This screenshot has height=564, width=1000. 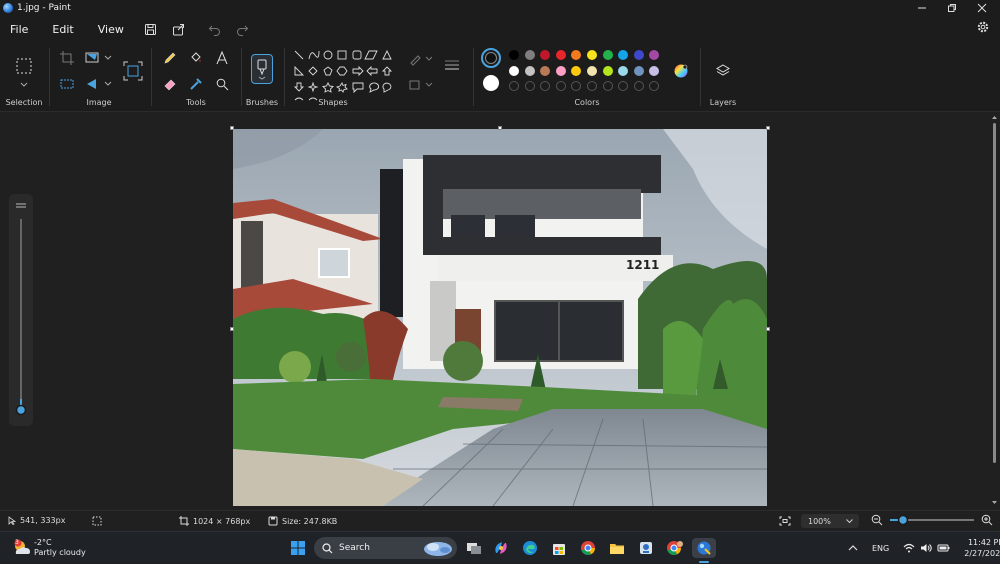 What do you see at coordinates (24, 66) in the screenshot?
I see `selection-button` at bounding box center [24, 66].